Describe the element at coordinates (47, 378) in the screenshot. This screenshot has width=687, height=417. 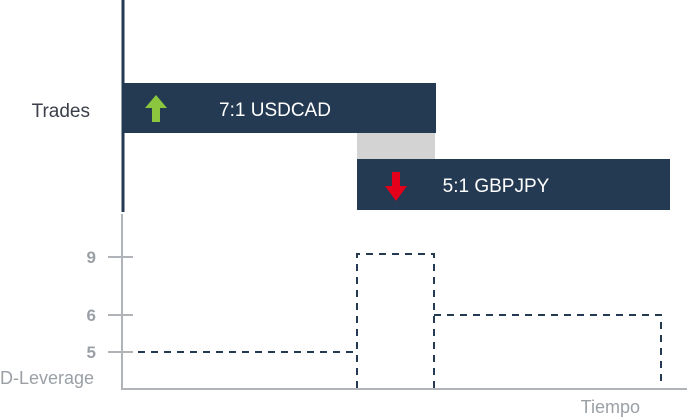
I see `y-axis-label: D-Leverage` at that location.